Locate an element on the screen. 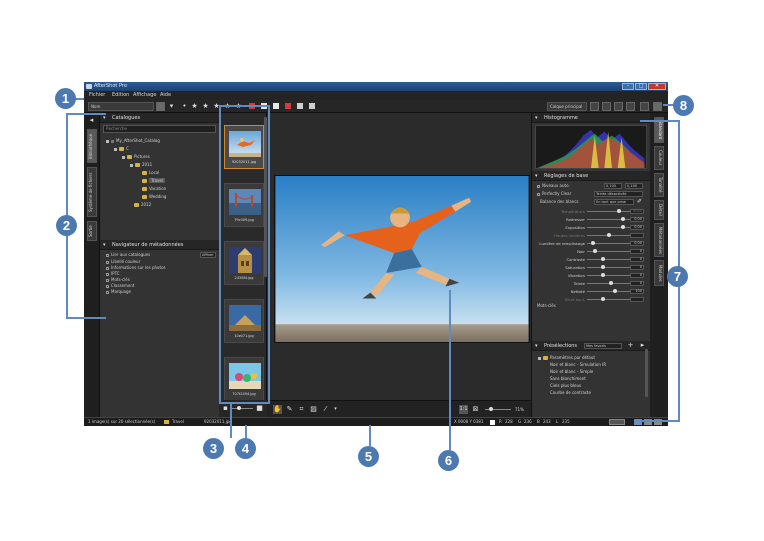 Image resolution: width=764 pixels, height=541 pixels. adjustment-slider-row: Contraste 0 is located at coordinates (591, 259).